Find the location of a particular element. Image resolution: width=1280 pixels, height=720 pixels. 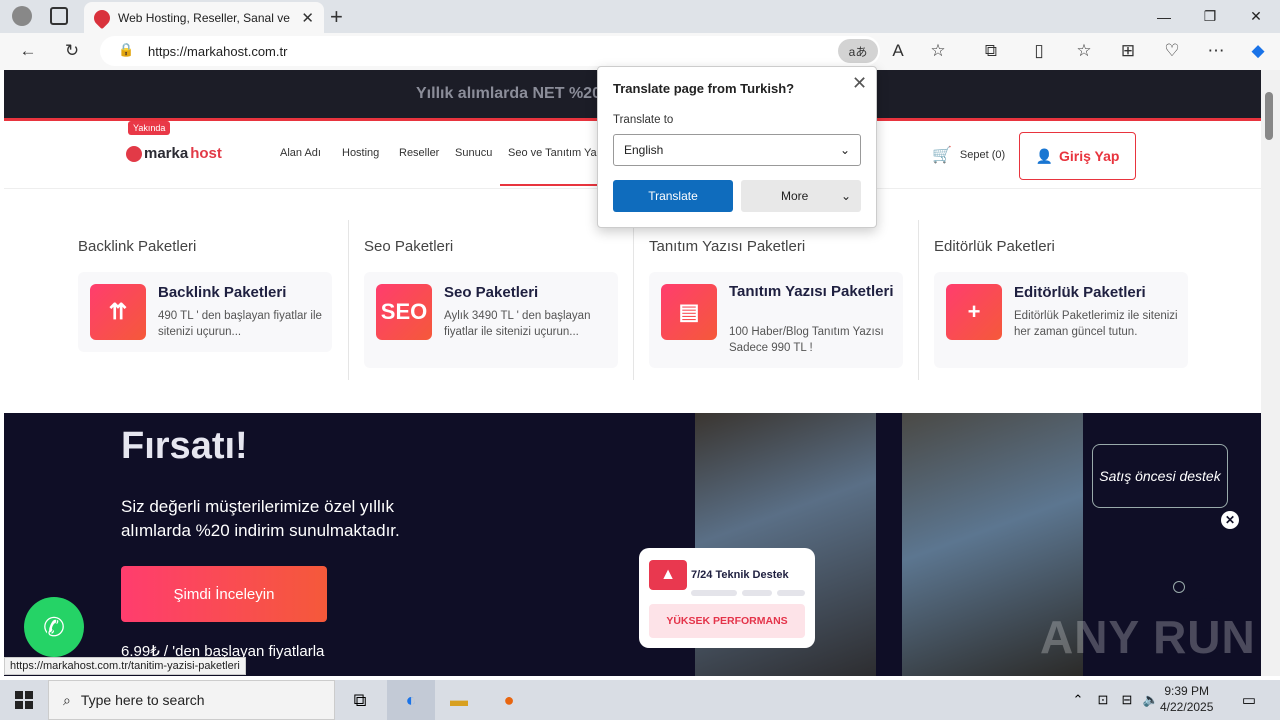

favorites-icon: ☆ is located at coordinates (1084, 51).